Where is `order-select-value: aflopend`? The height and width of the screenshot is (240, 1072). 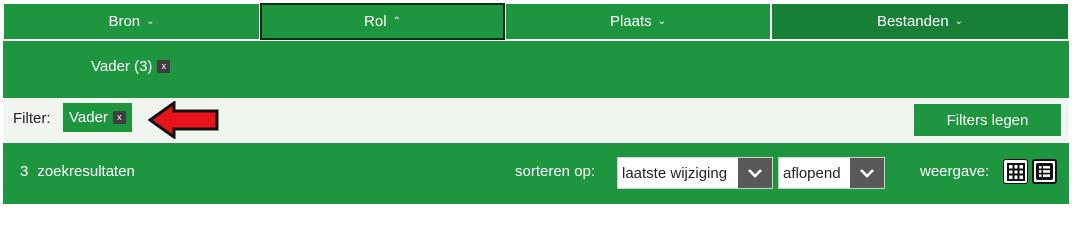 order-select-value: aflopend is located at coordinates (812, 173).